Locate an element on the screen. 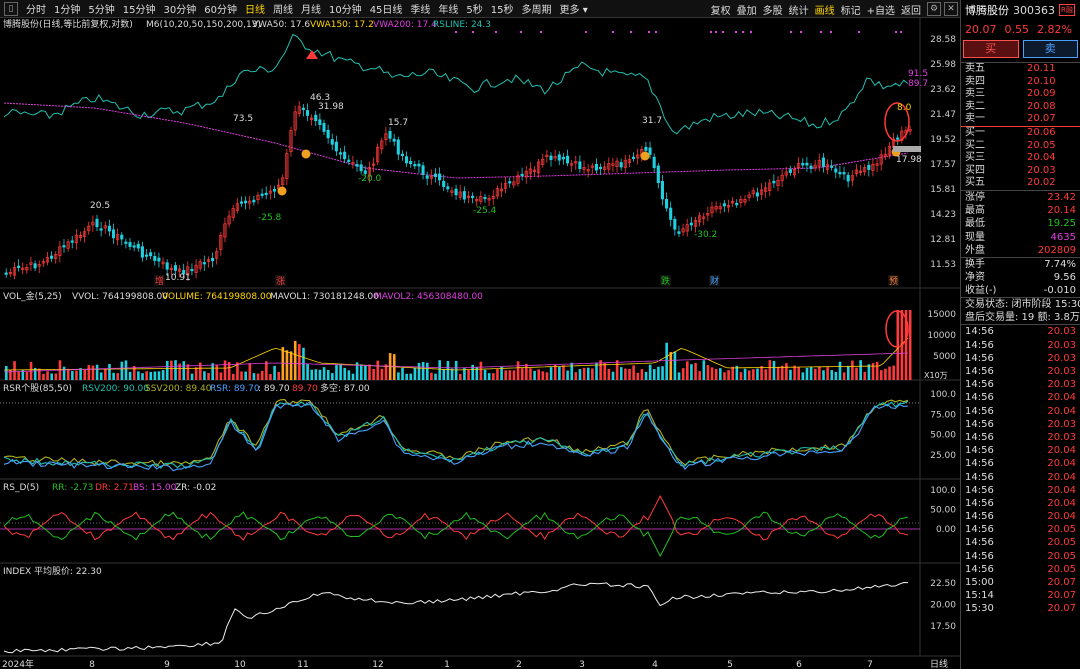  signal-marker-icon is located at coordinates (645, 156).